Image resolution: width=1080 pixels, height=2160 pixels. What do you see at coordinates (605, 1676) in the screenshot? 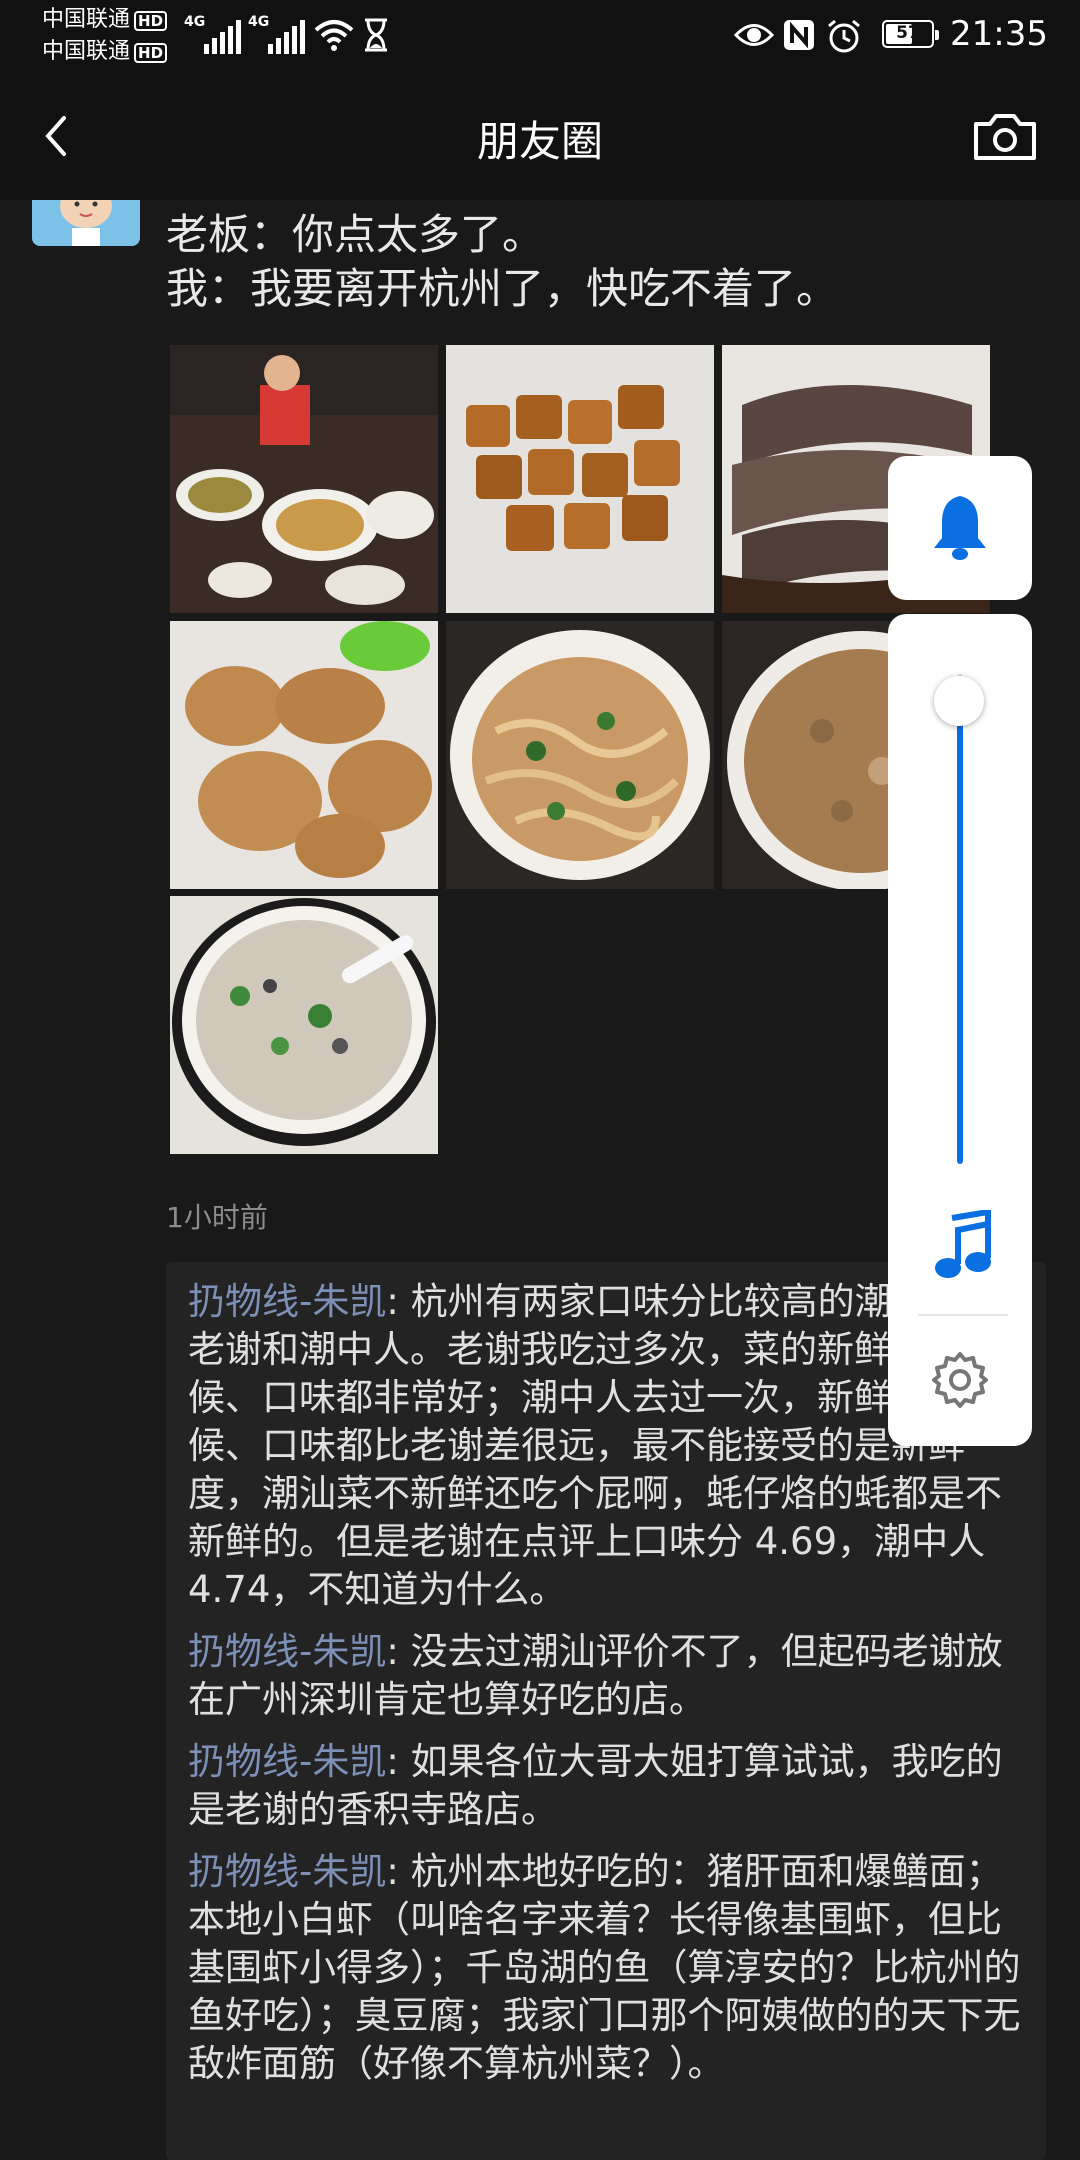
I see `comment: 扔物线-朱凯: 没去过潮汕评价不了，但起码老谢放在广州深圳肯定也算好吃的店。` at bounding box center [605, 1676].